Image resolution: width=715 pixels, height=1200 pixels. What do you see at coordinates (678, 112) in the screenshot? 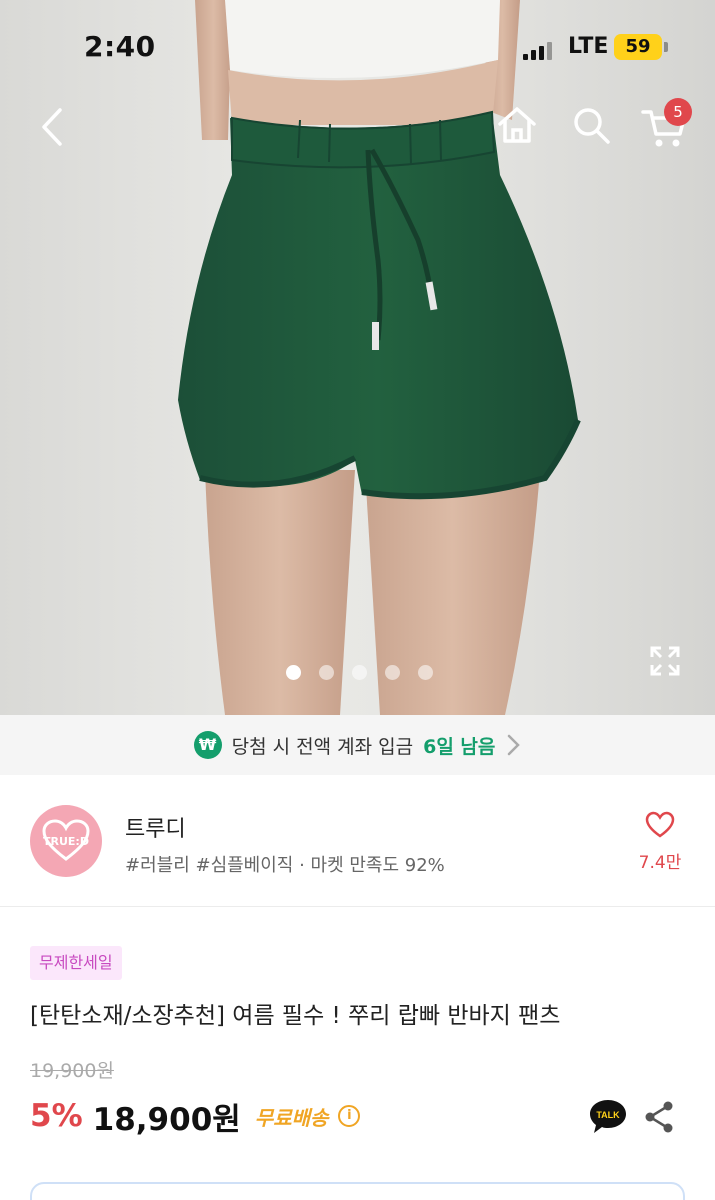
I see `cart-count-badge: 5` at bounding box center [678, 112].